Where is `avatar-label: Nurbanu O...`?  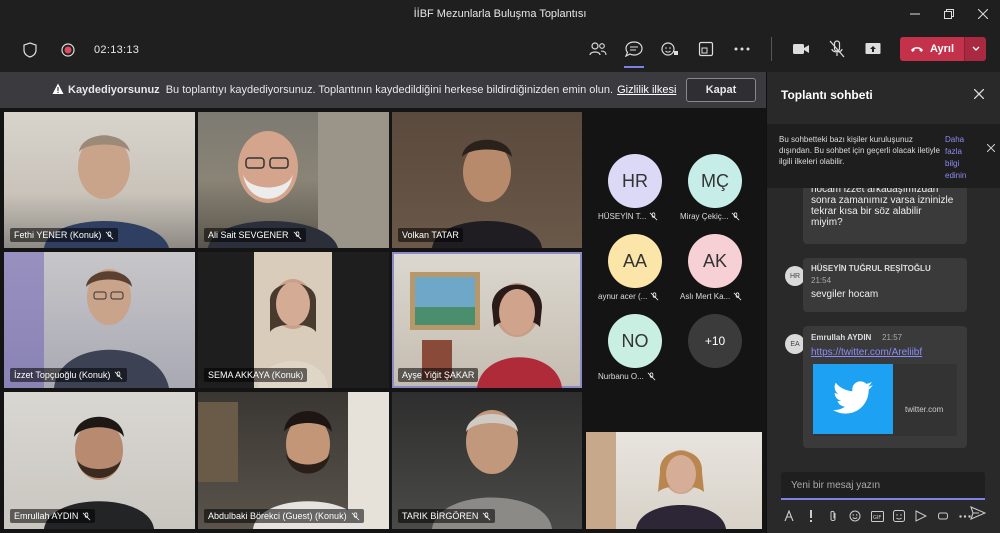 avatar-label: Nurbanu O... is located at coordinates (627, 376).